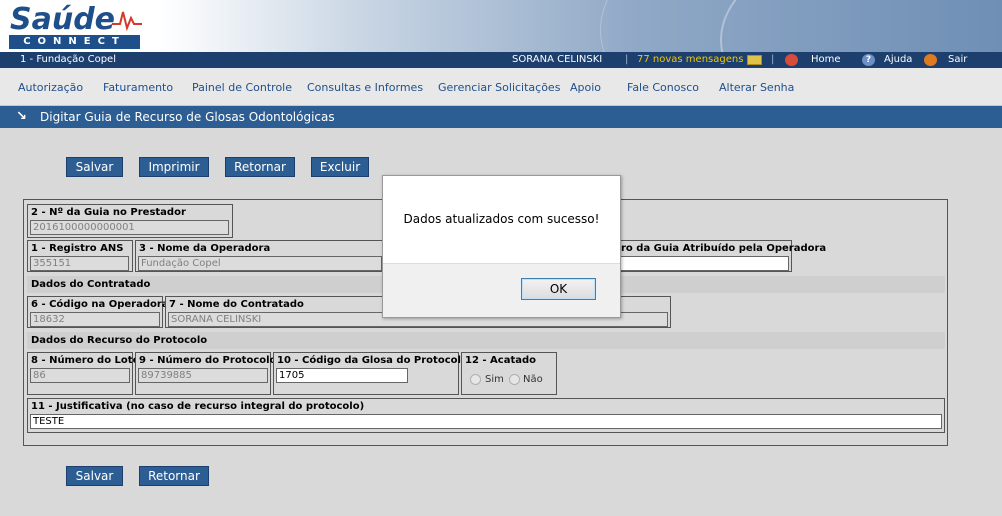 The image size is (1002, 516). I want to click on registro-ans-input: 355151, so click(79, 263).